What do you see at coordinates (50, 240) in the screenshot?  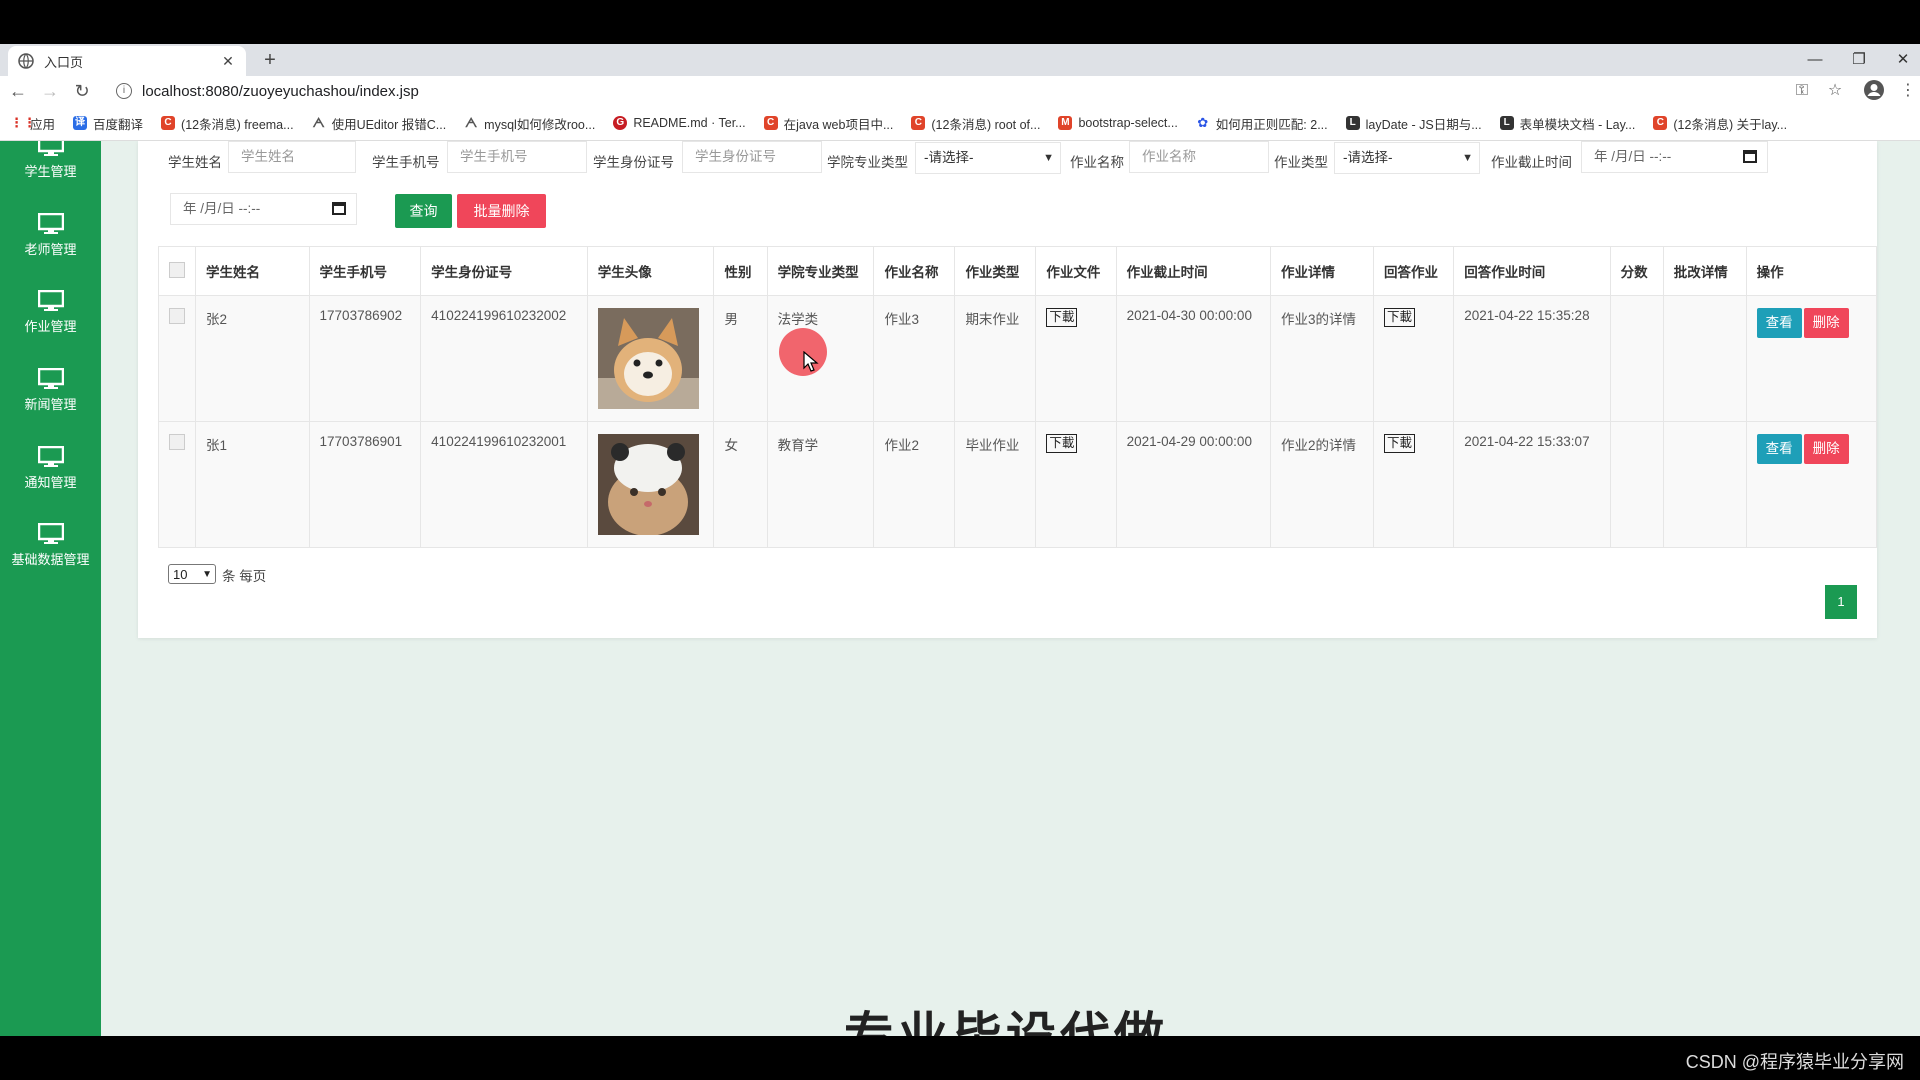 I see `sidebar-item-teachers: 老师管理` at bounding box center [50, 240].